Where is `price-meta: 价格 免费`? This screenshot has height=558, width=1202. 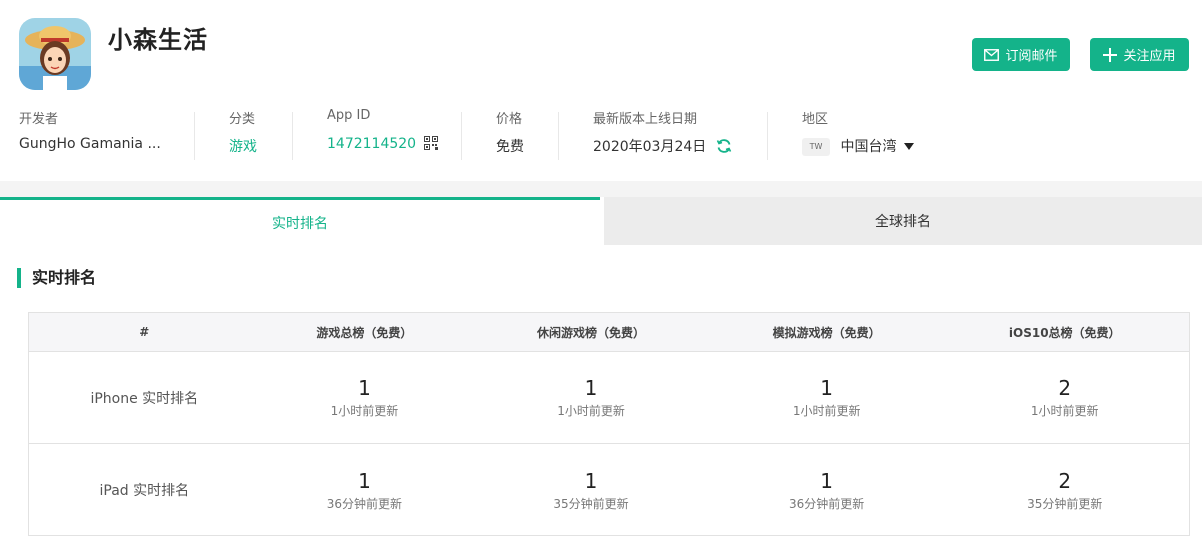
price-meta: 价格 免费 is located at coordinates (510, 131).